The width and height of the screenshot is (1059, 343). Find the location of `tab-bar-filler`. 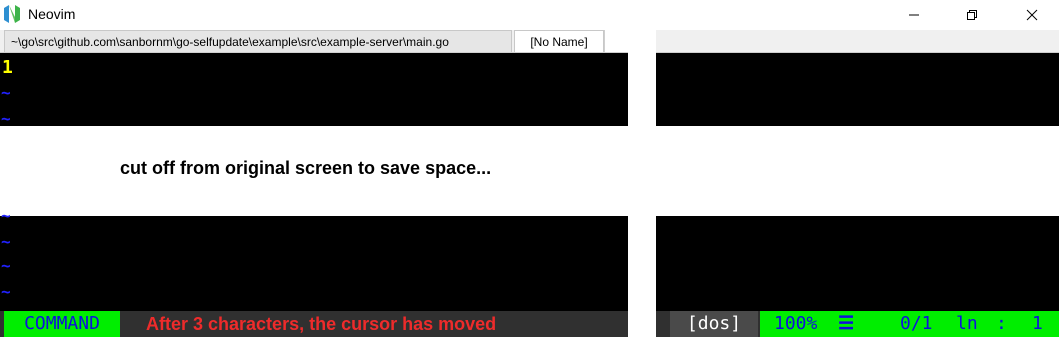

tab-bar-filler is located at coordinates (616, 41).